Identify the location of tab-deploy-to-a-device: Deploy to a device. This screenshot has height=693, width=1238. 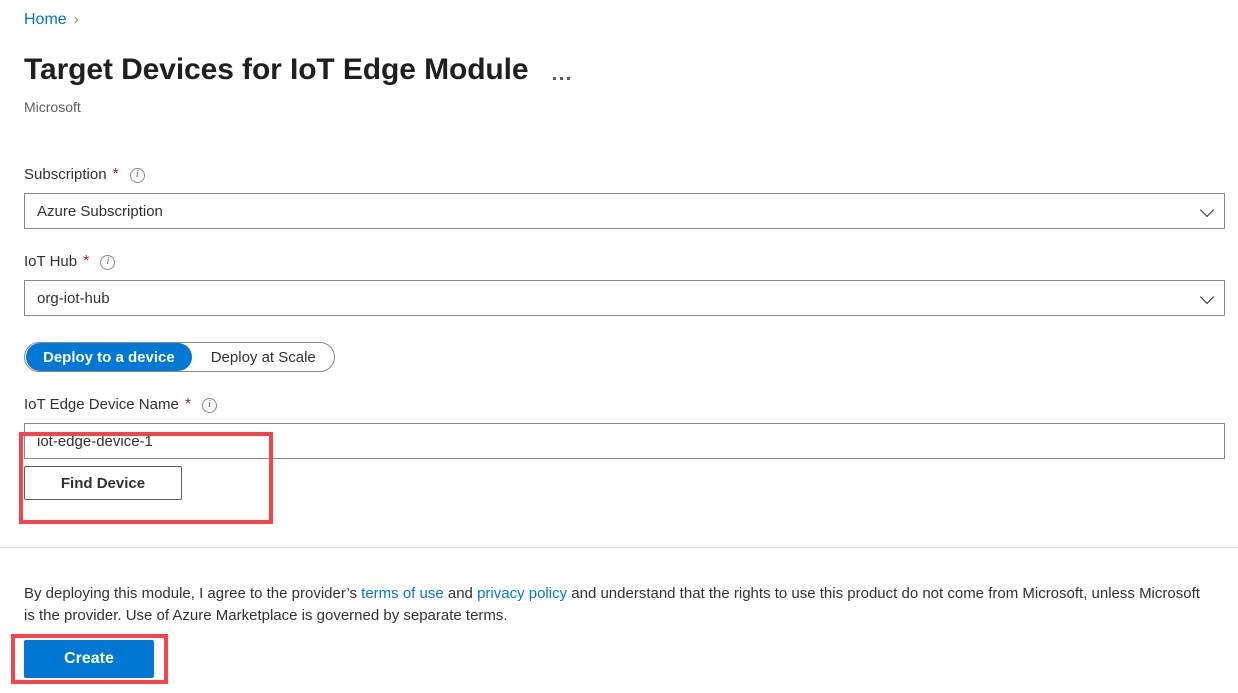
(109, 357).